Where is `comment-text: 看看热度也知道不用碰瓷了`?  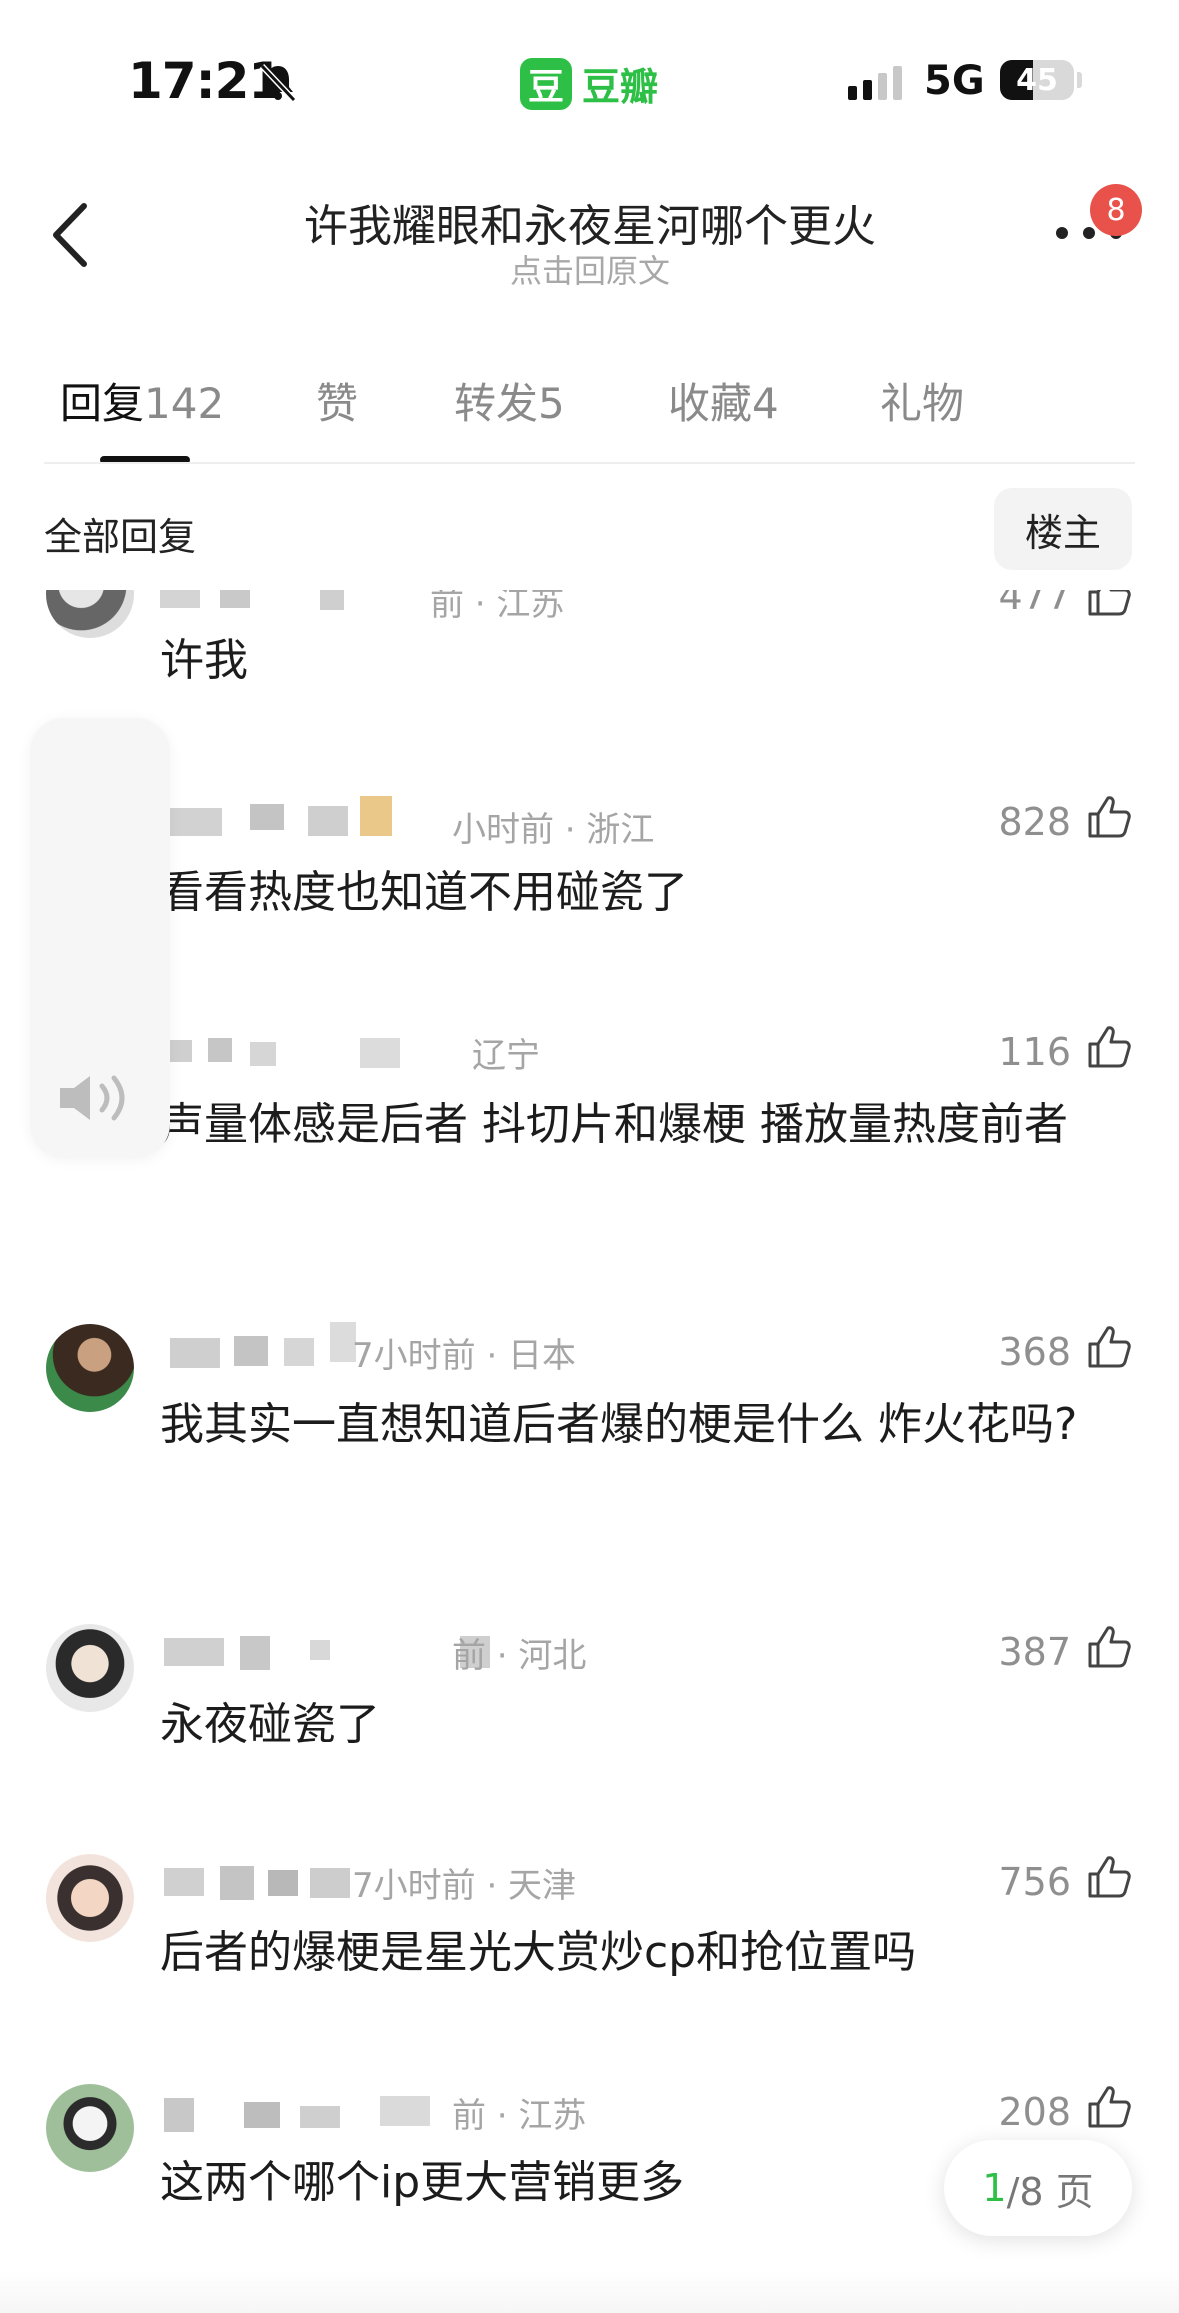 comment-text: 看看热度也知道不用碰瓷了 is located at coordinates (424, 892).